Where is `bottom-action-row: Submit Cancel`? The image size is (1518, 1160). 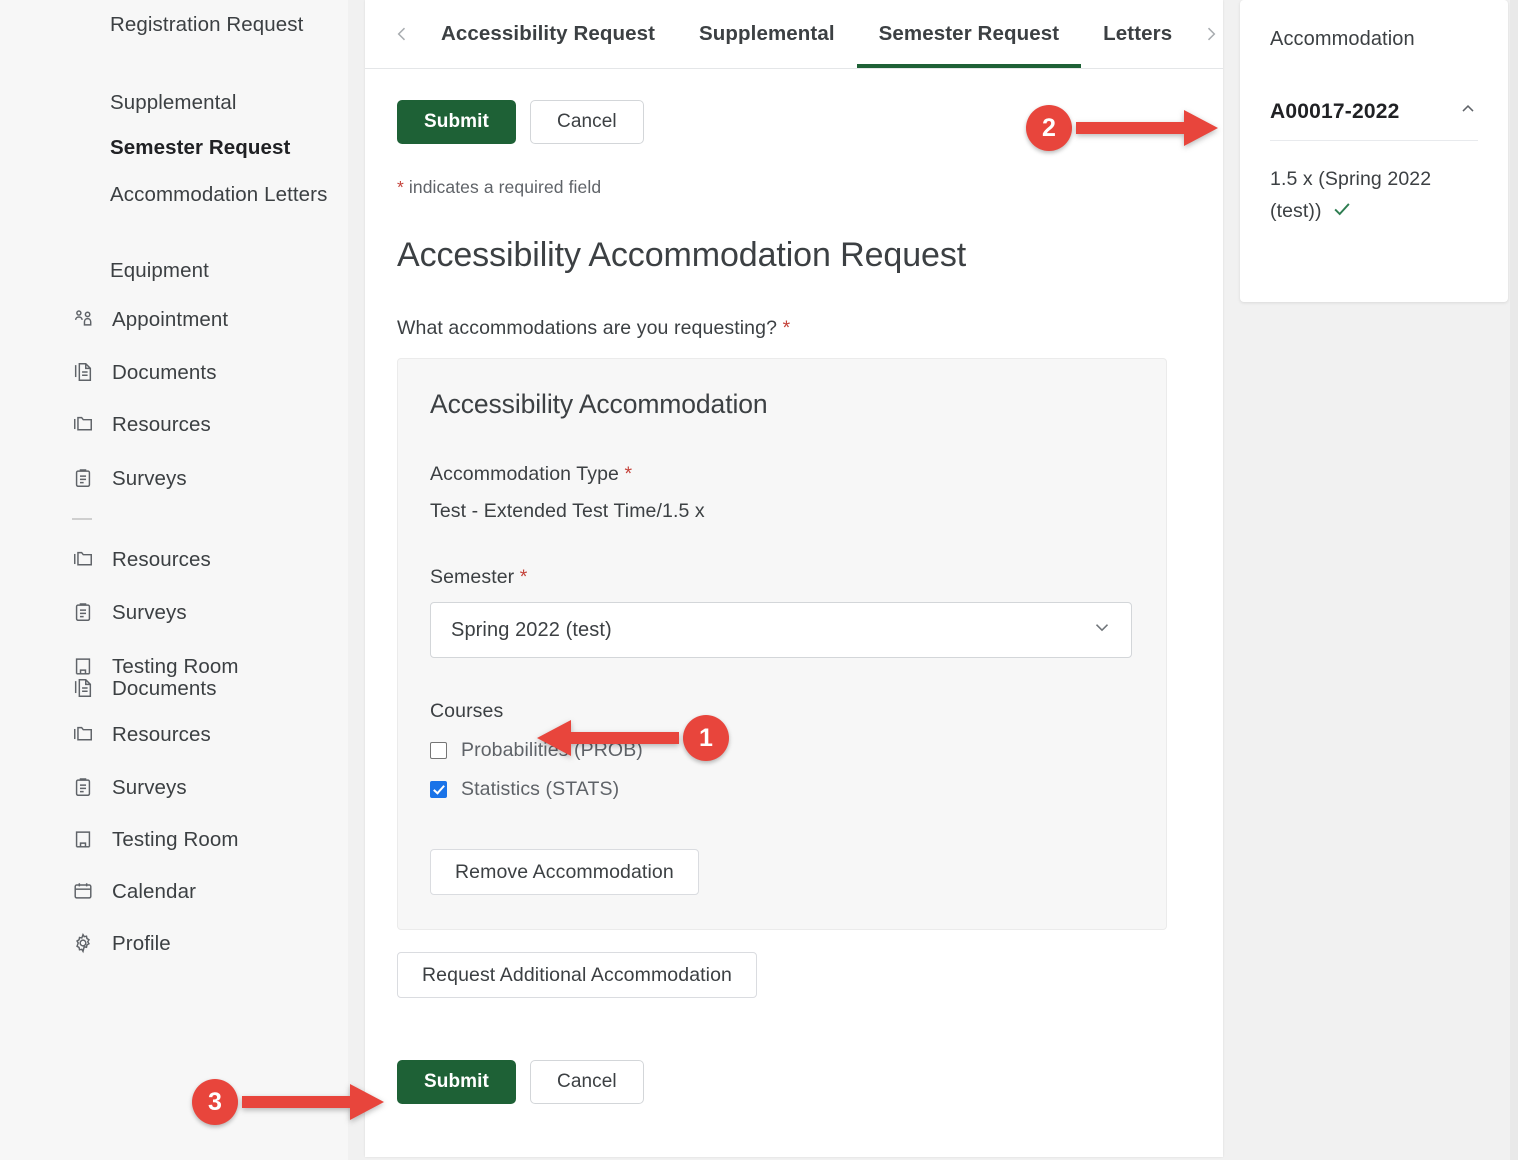
bottom-action-row: Submit Cancel is located at coordinates (810, 1097).